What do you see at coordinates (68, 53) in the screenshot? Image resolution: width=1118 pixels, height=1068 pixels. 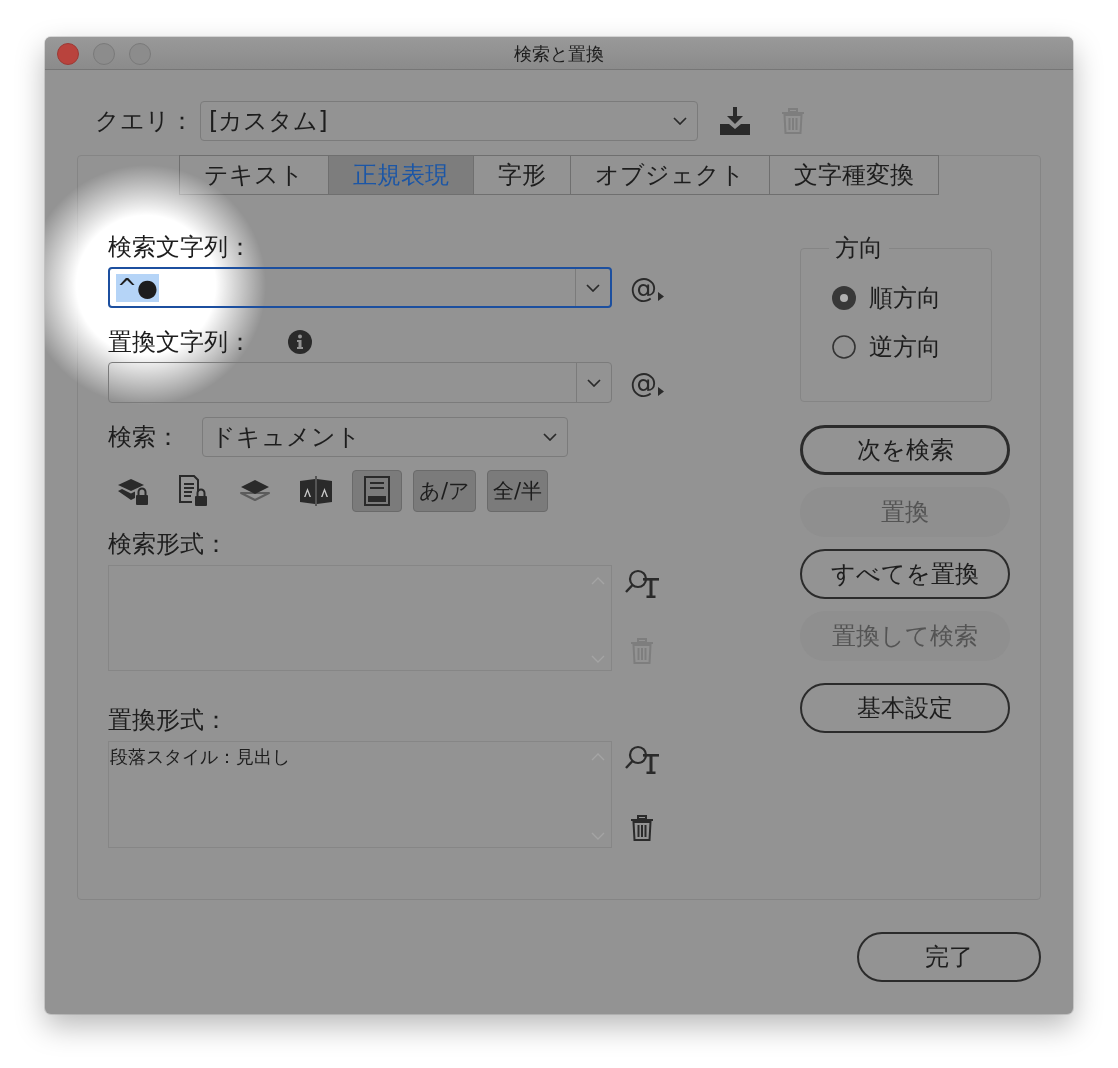 I see `close-button` at bounding box center [68, 53].